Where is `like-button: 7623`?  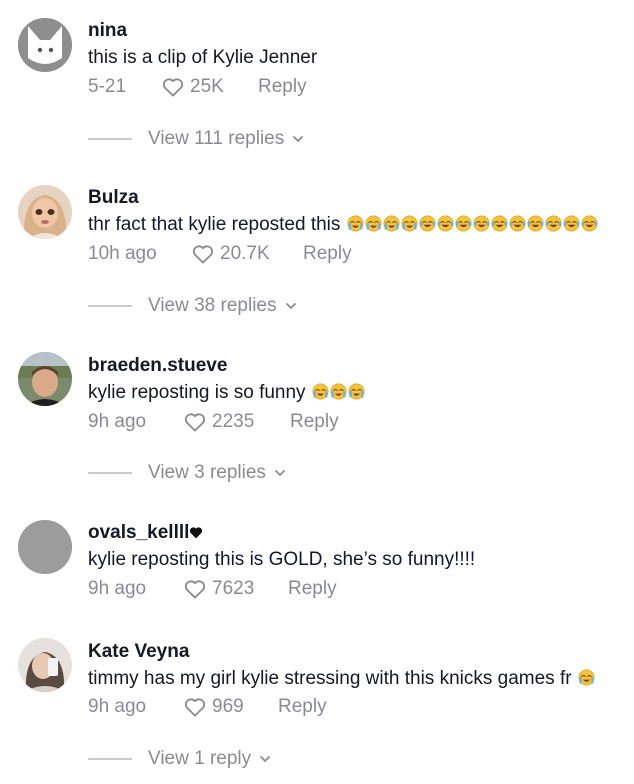
like-button: 7623 is located at coordinates (219, 589).